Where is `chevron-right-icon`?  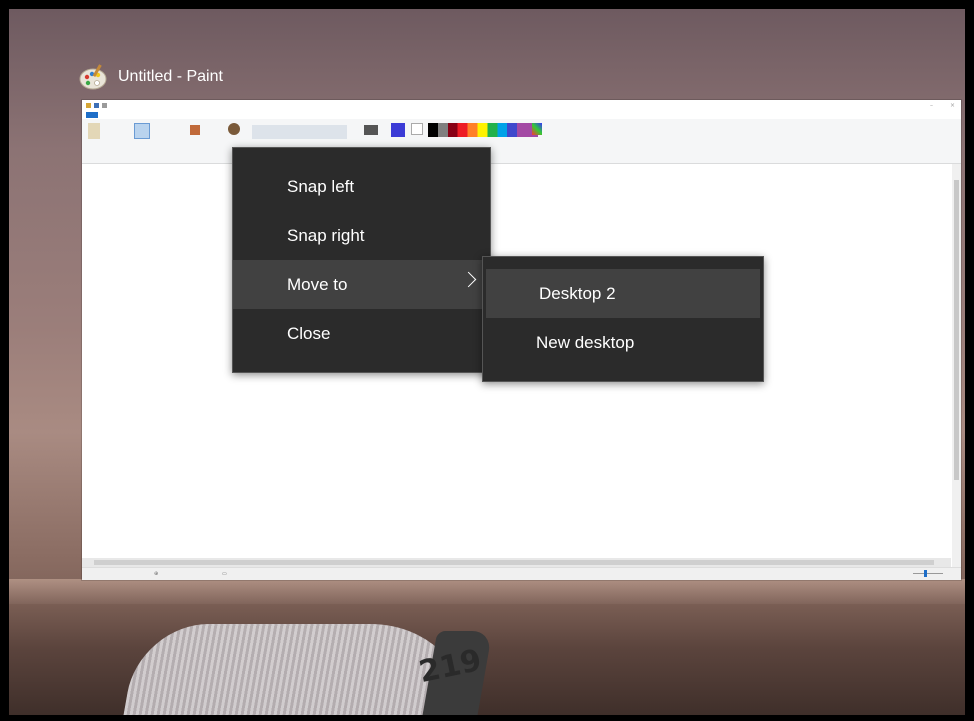
chevron-right-icon is located at coordinates (468, 279).